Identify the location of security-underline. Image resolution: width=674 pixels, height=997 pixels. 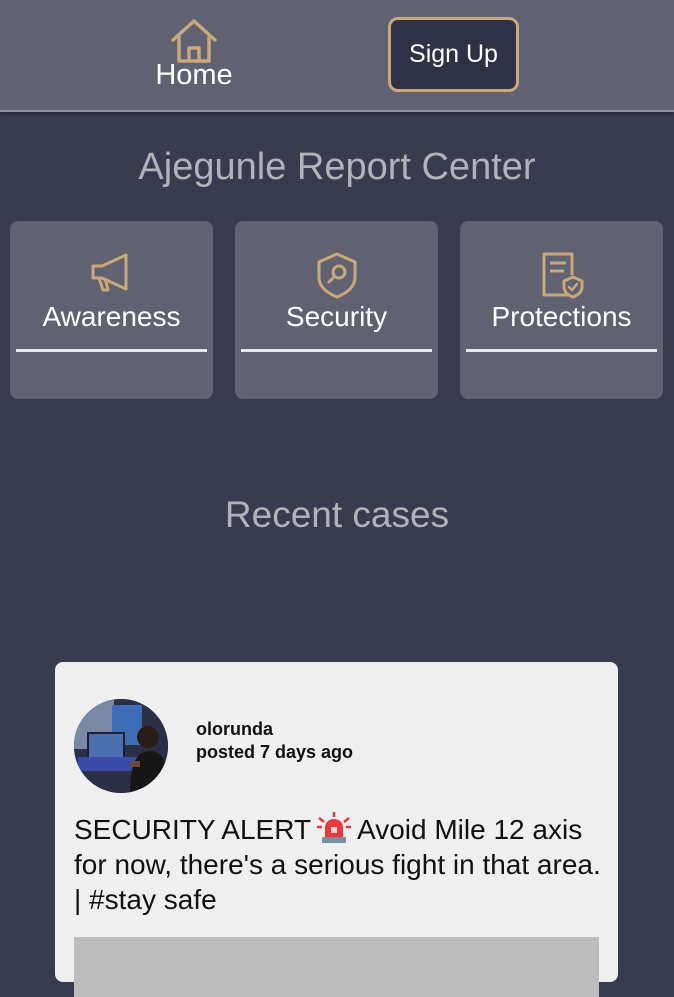
(336, 350).